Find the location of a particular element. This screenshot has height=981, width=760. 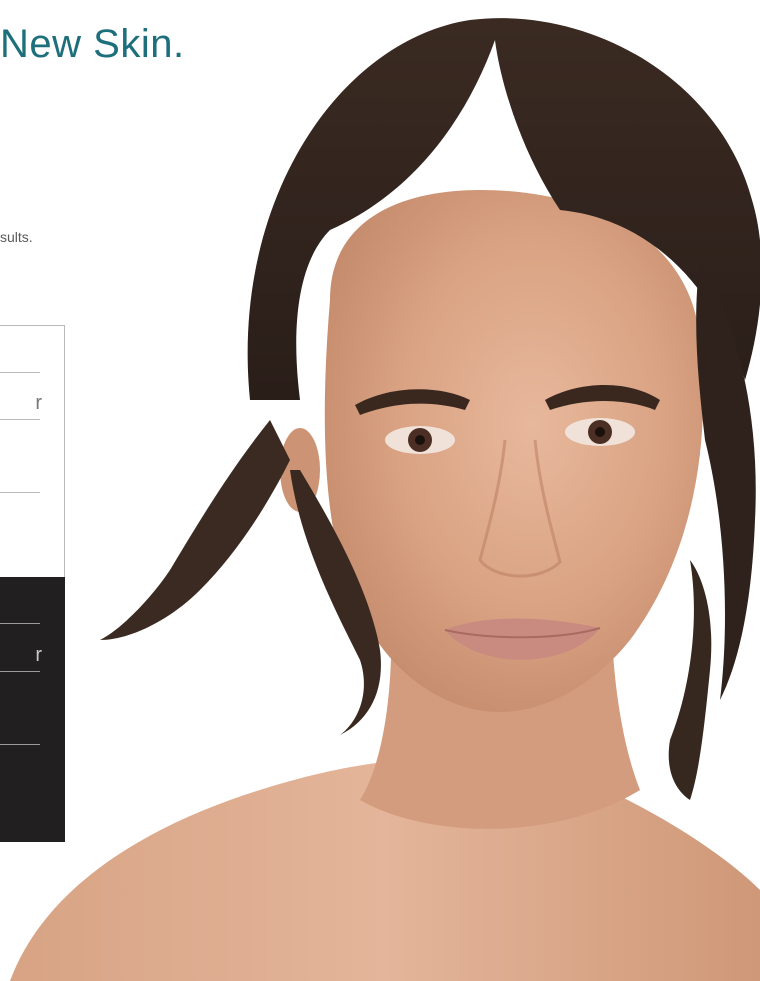

pricing-card-light: r is located at coordinates (32, 451).